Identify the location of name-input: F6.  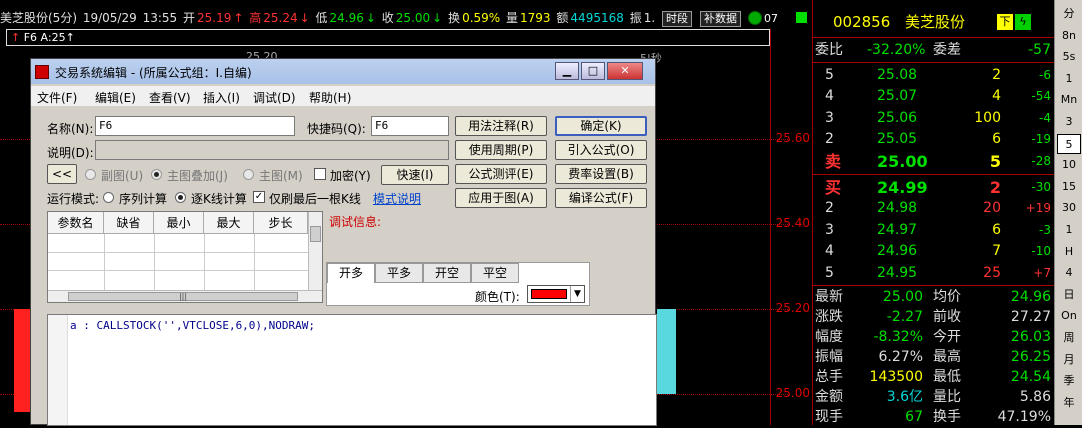
(195, 126).